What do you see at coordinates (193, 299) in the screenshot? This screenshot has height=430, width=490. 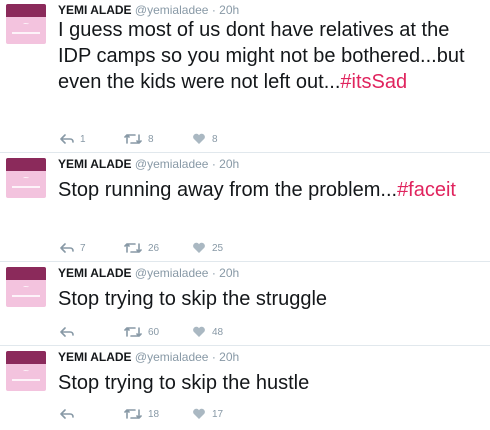 I see `tweet-body: Stop trying to skip the struggle` at bounding box center [193, 299].